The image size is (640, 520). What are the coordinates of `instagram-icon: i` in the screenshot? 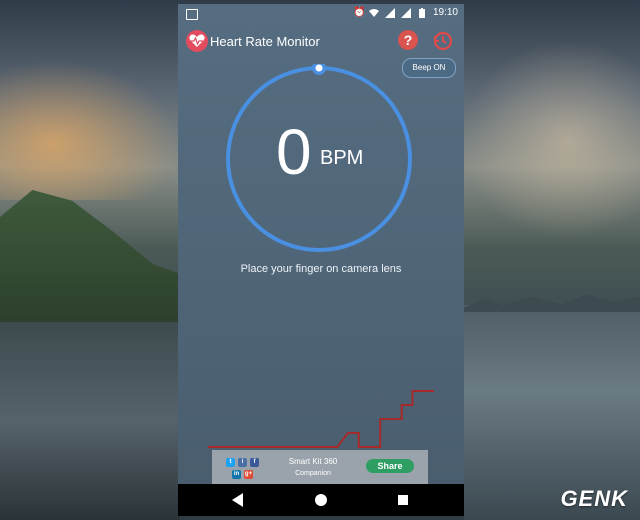 It's located at (242, 462).